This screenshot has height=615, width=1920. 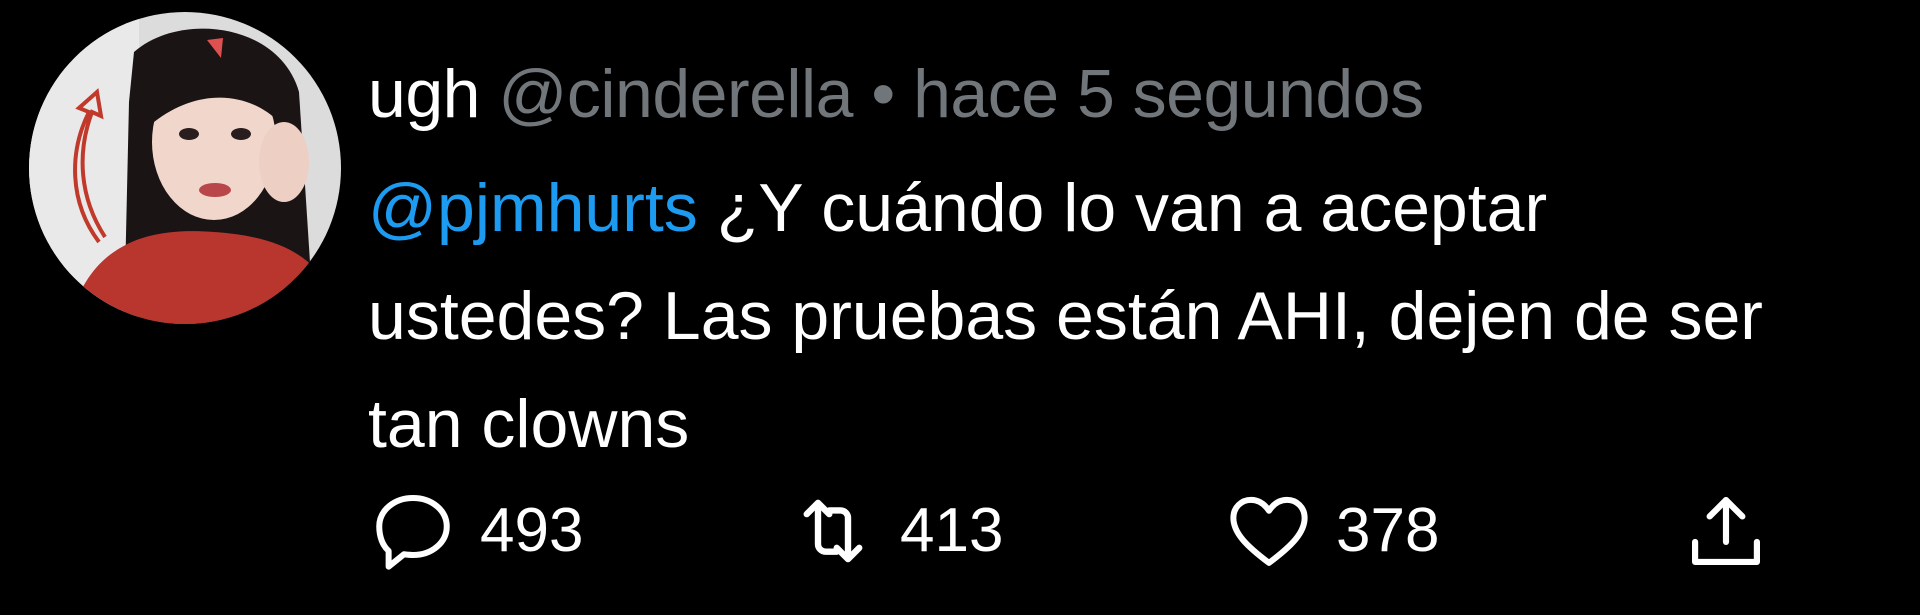 I want to click on display-name: ugh, so click(x=424, y=94).